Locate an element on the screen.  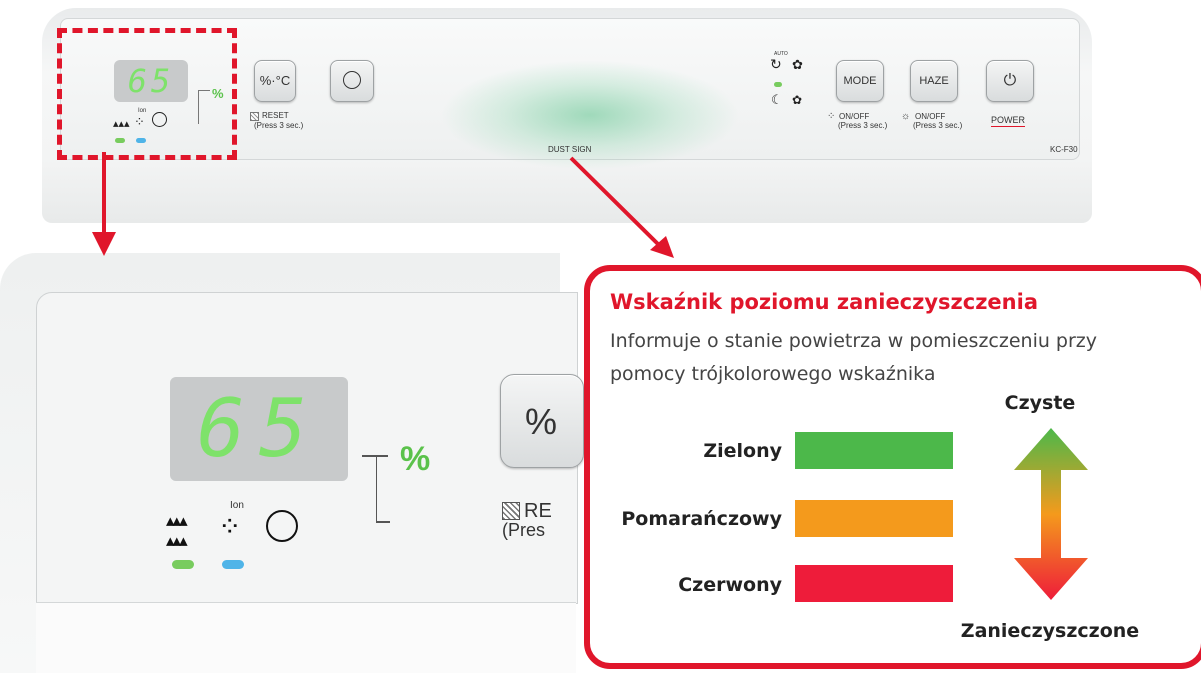
level-label-green: Zielony is located at coordinates (742, 451).